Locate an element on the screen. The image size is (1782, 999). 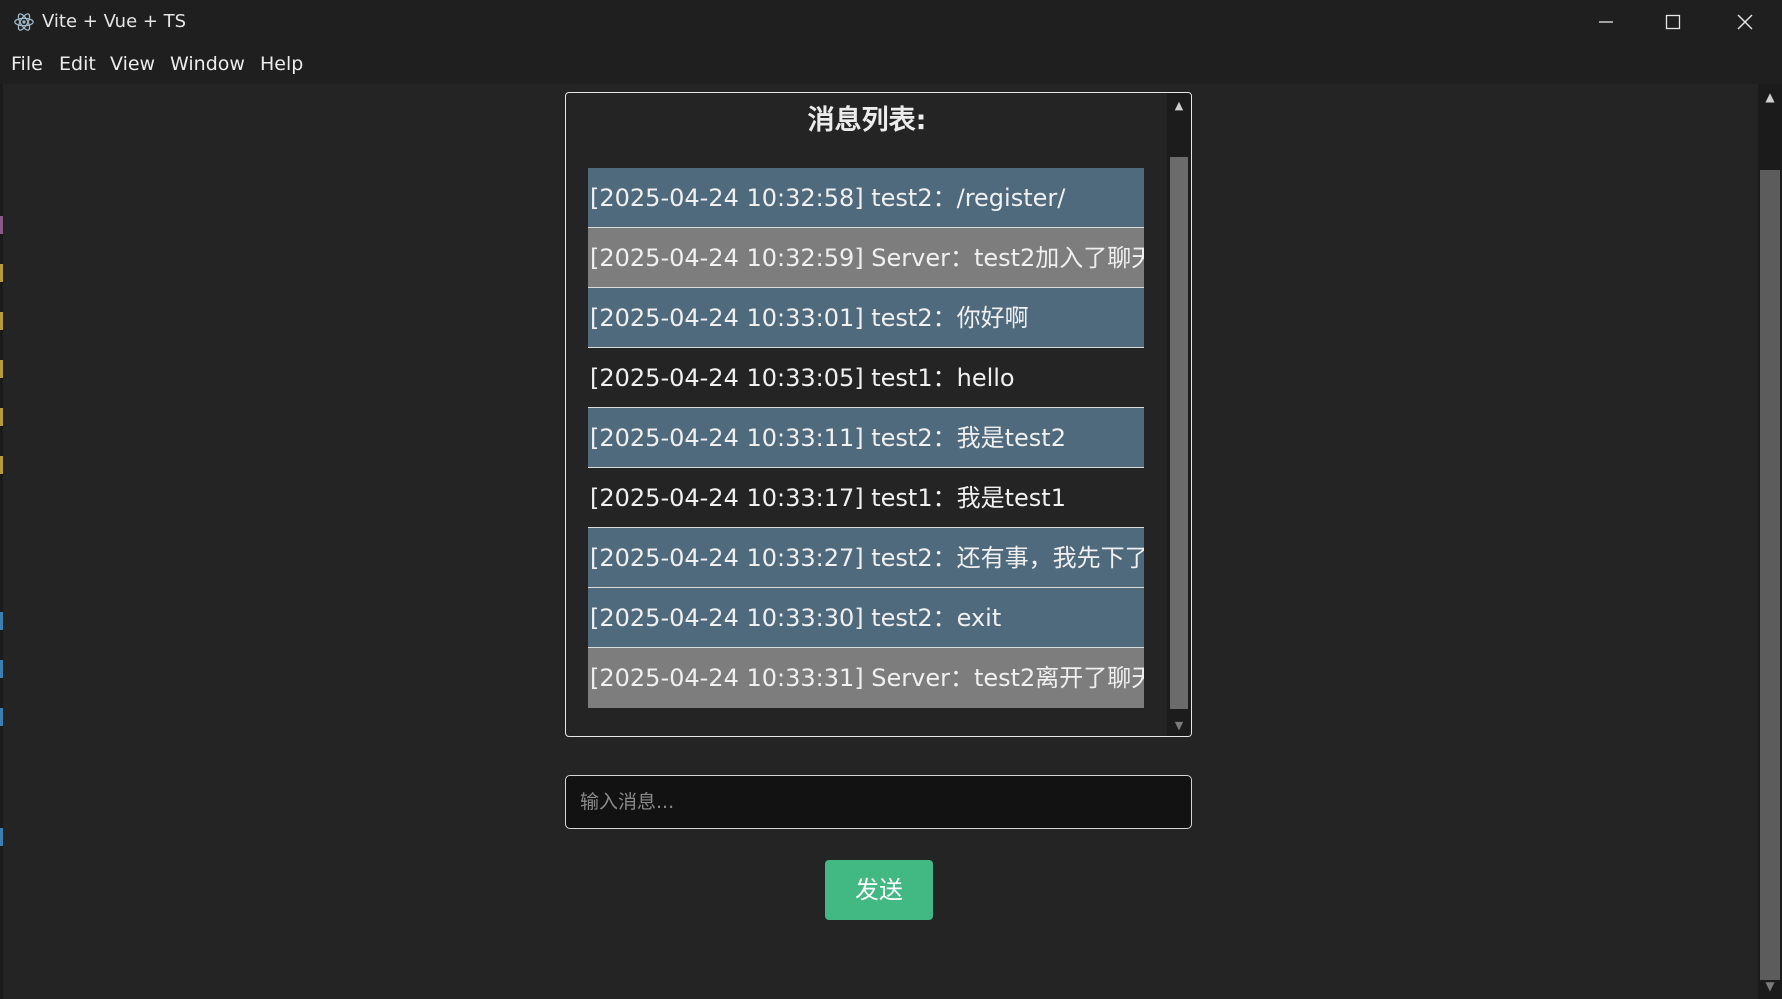
page-scroll-up-icon: ▲ is located at coordinates (1770, 97).